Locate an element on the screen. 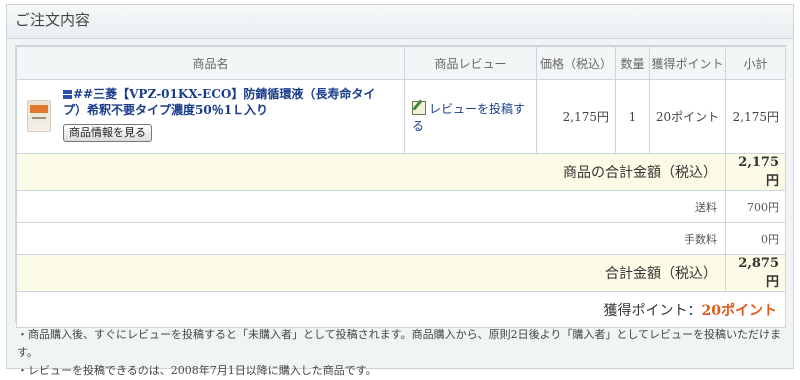 This screenshot has height=380, width=800. product-total-label: 商品の合計金額（税込） is located at coordinates (371, 172).